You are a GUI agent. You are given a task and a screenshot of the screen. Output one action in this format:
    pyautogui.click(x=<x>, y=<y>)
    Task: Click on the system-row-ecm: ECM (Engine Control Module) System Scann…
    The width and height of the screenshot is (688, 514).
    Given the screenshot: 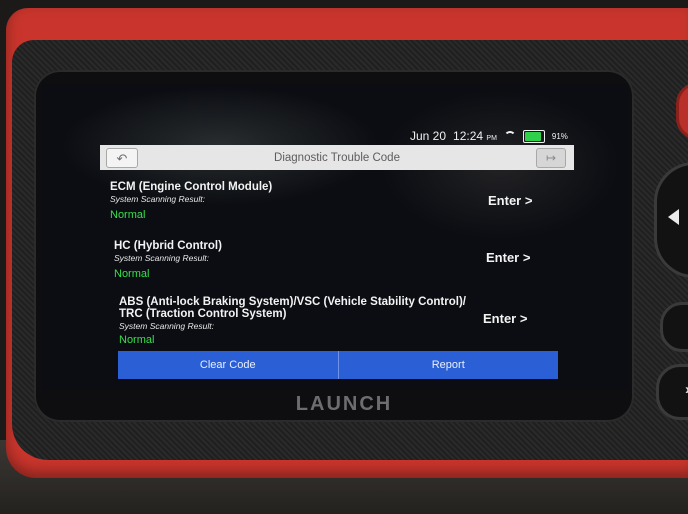 What is the action you would take?
    pyautogui.click(x=191, y=201)
    